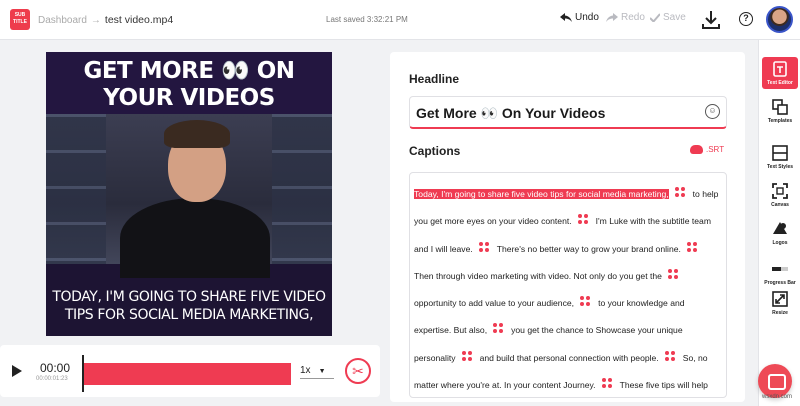  I want to click on video-frame-image, so click(189, 196).